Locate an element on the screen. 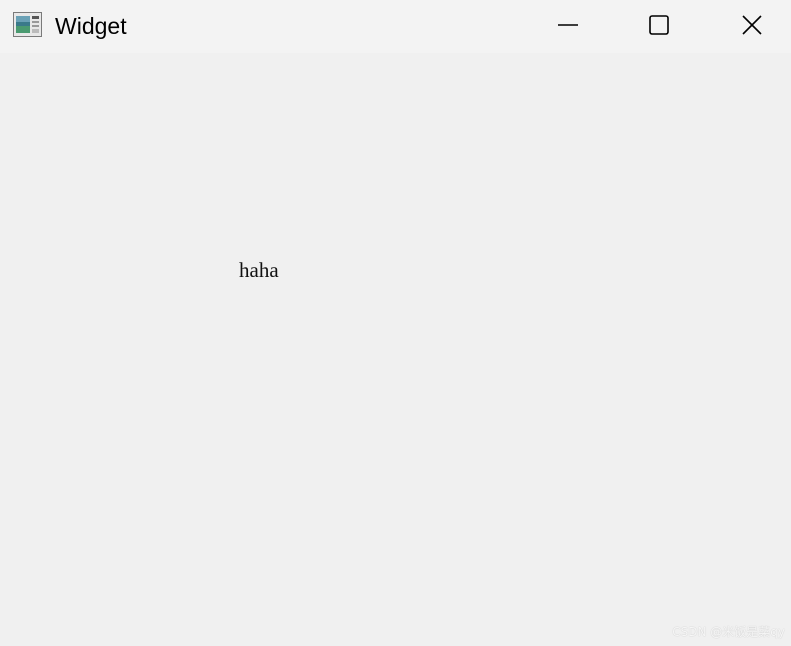  csdn-watermark: CSDN @米饭是菜qy is located at coordinates (728, 632).